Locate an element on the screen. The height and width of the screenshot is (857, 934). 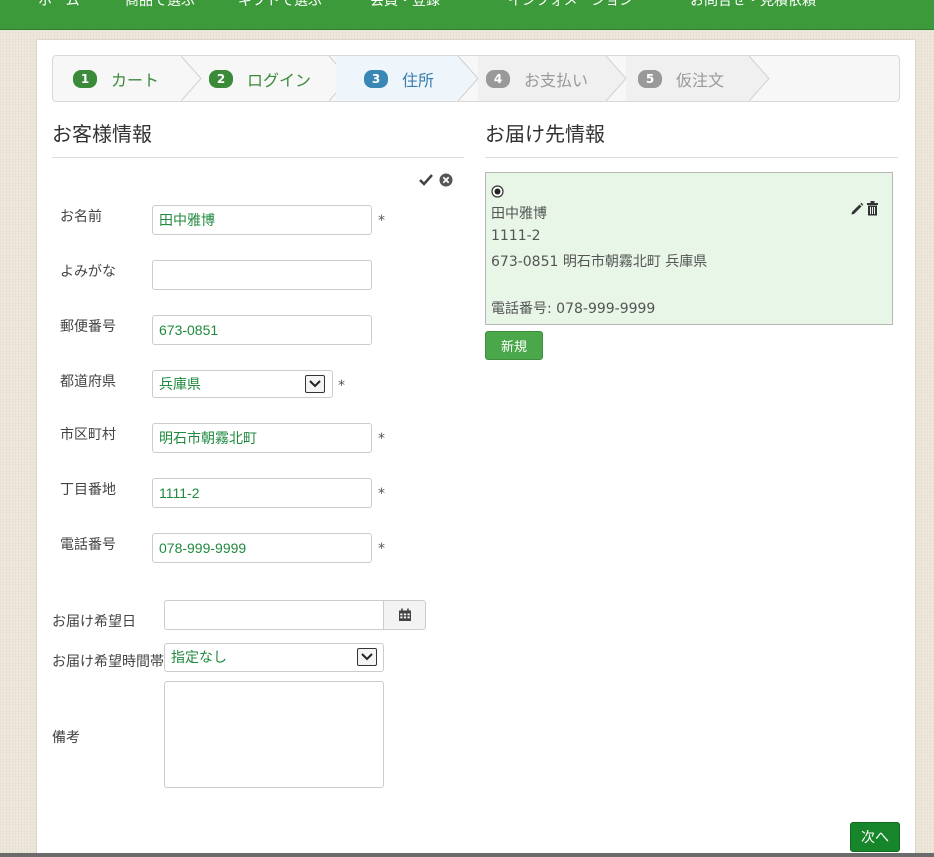
step-number: 1 is located at coordinates (85, 78).